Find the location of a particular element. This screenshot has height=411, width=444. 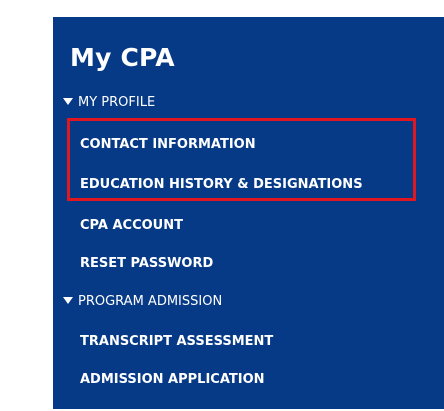

section-header-label: MY PROFILE is located at coordinates (117, 102).